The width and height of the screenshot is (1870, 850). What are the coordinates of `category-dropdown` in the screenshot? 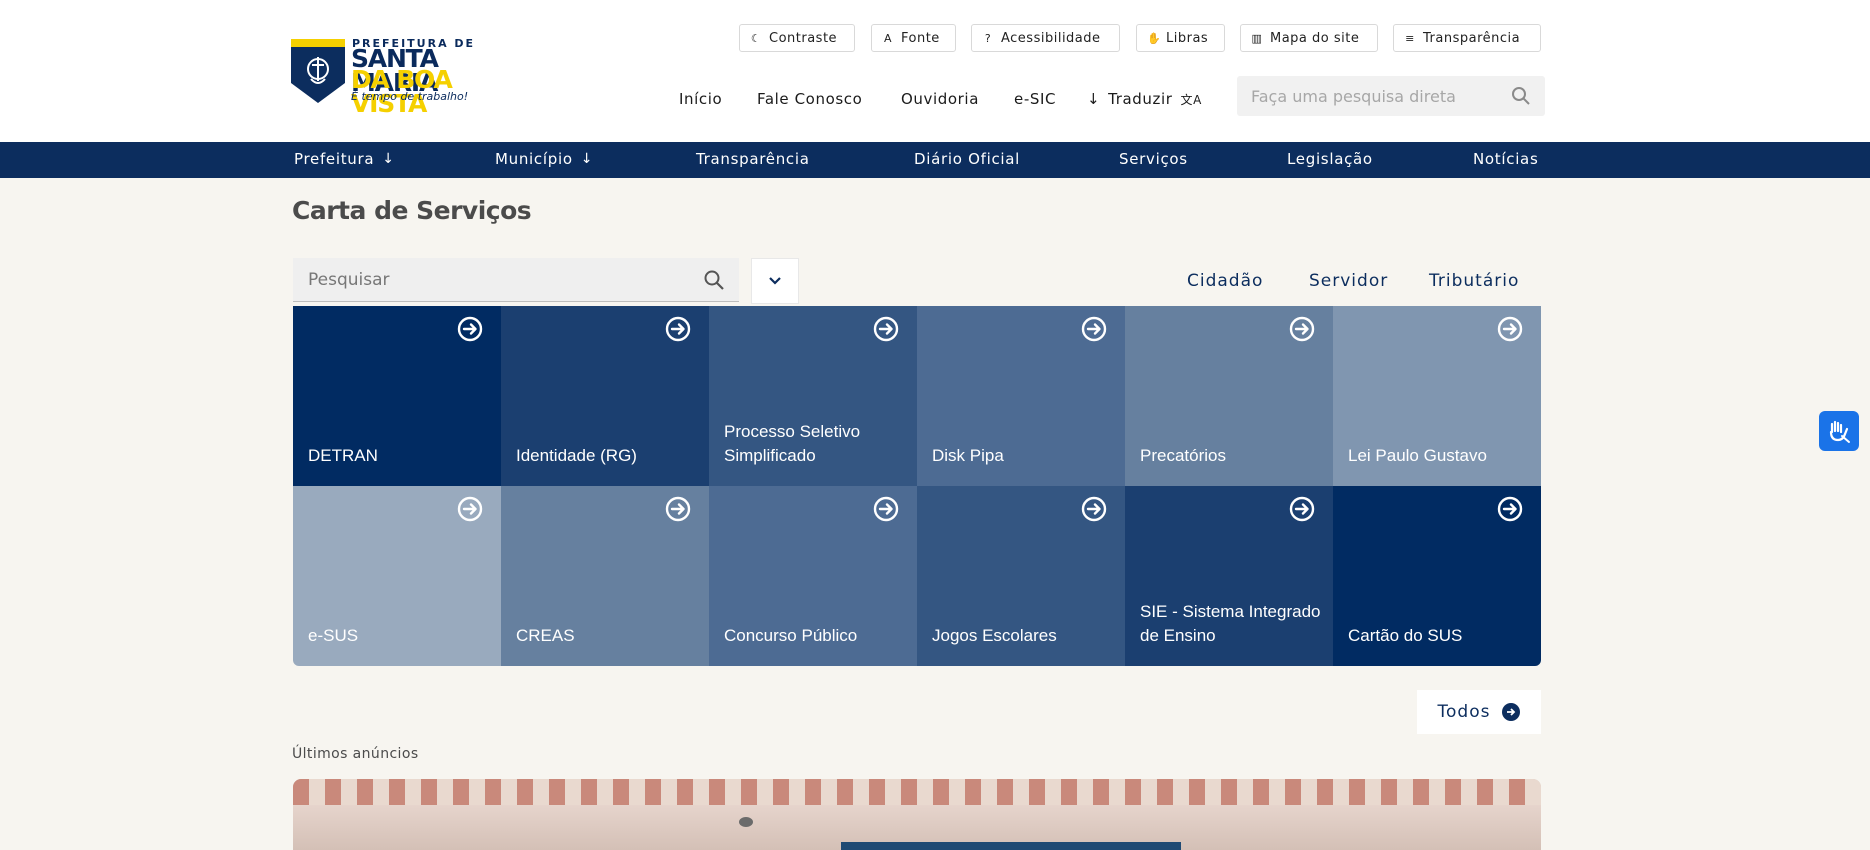 It's located at (775, 281).